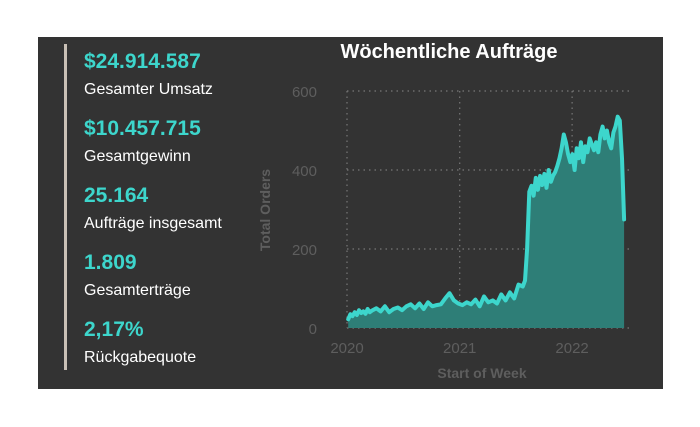 The width and height of the screenshot is (700, 427). I want to click on y-tick-label: 600, so click(304, 92).